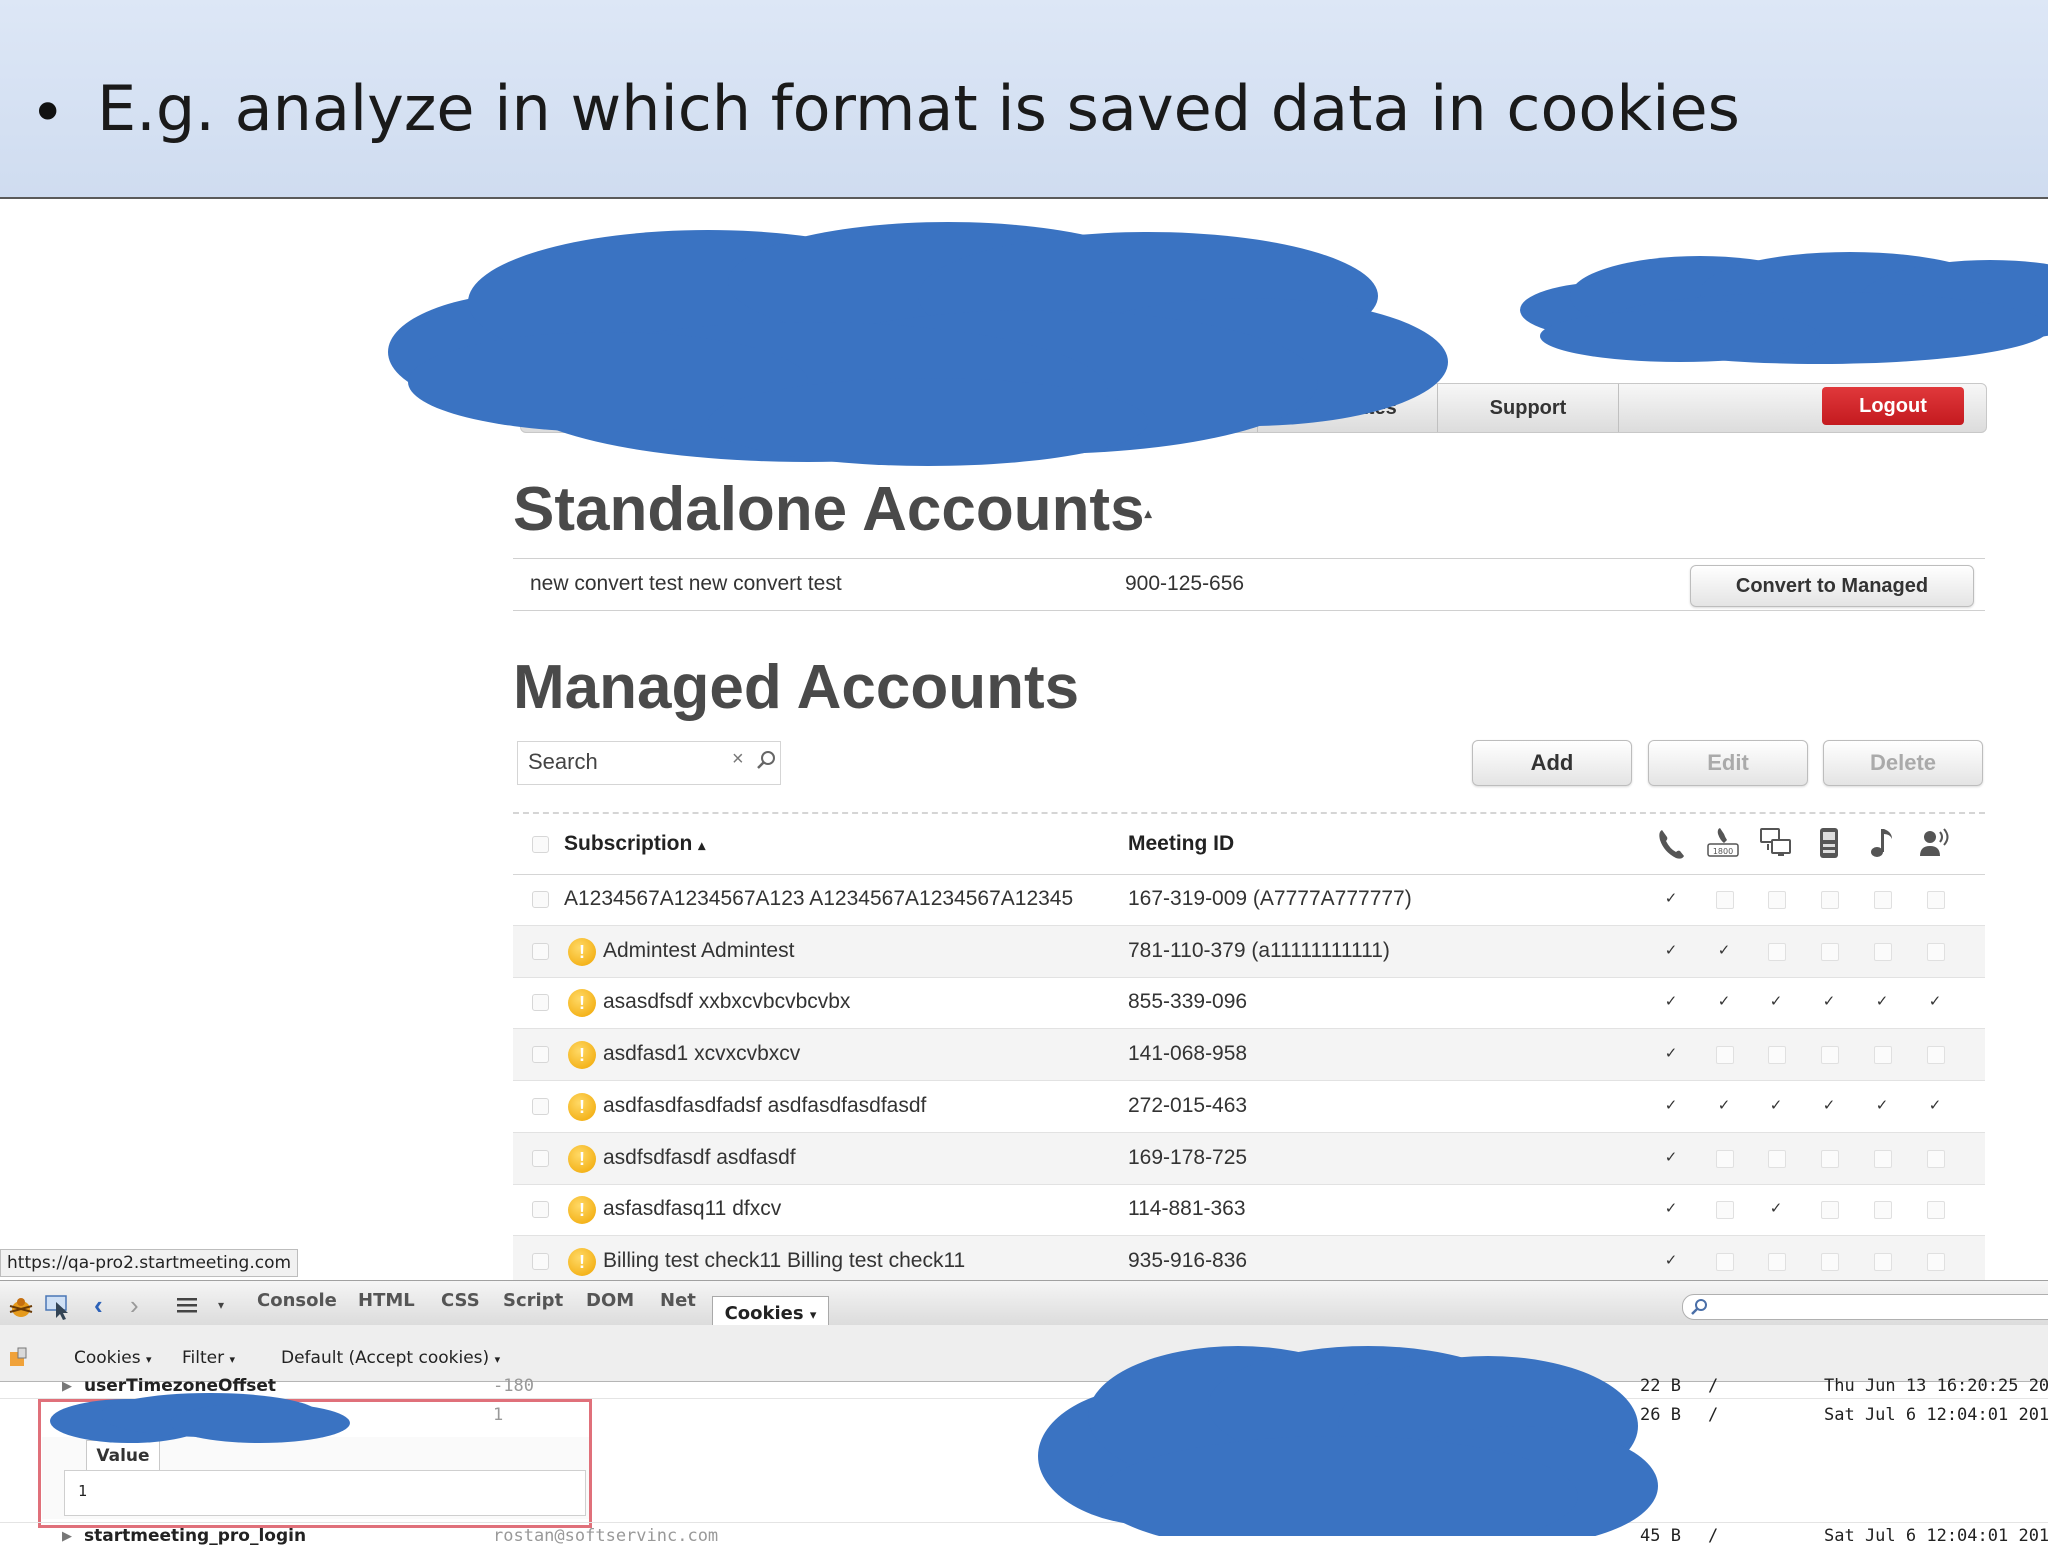  I want to click on meeting-id: 141-068-958, so click(1188, 1054).